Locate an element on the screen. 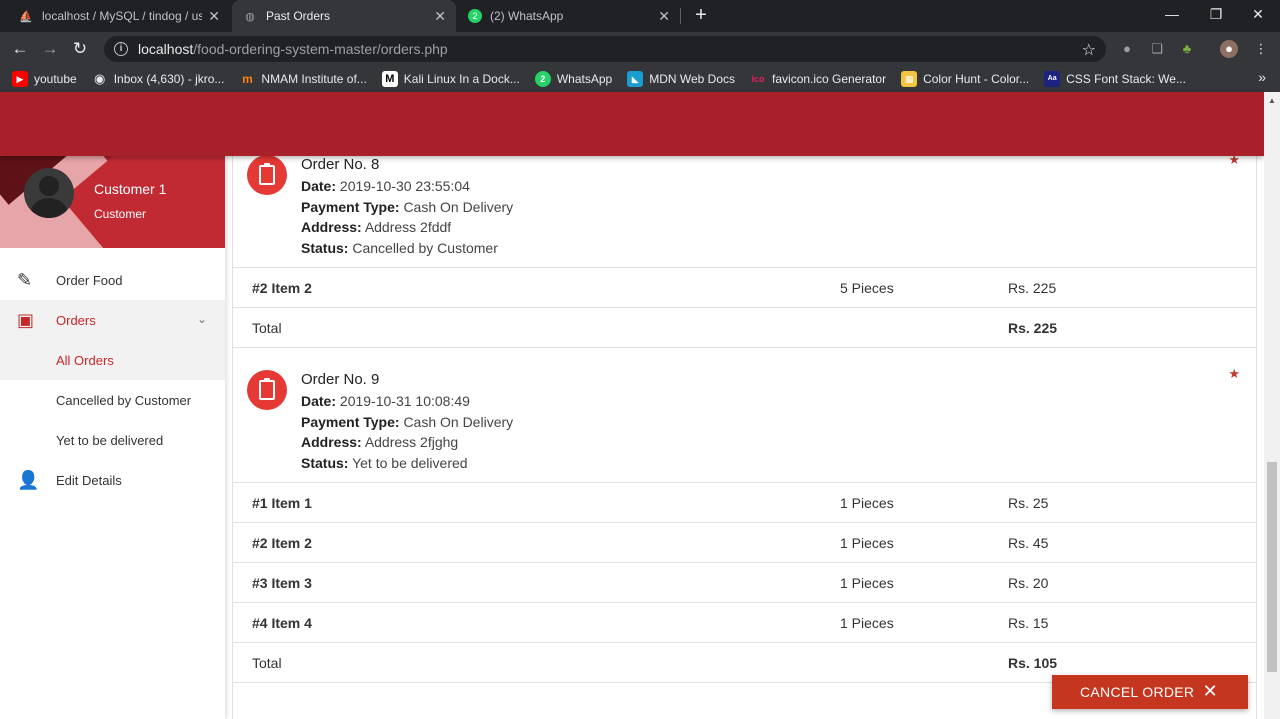 This screenshot has width=1280, height=719. bookmark-youtube: ▶ youtube is located at coordinates (44, 79).